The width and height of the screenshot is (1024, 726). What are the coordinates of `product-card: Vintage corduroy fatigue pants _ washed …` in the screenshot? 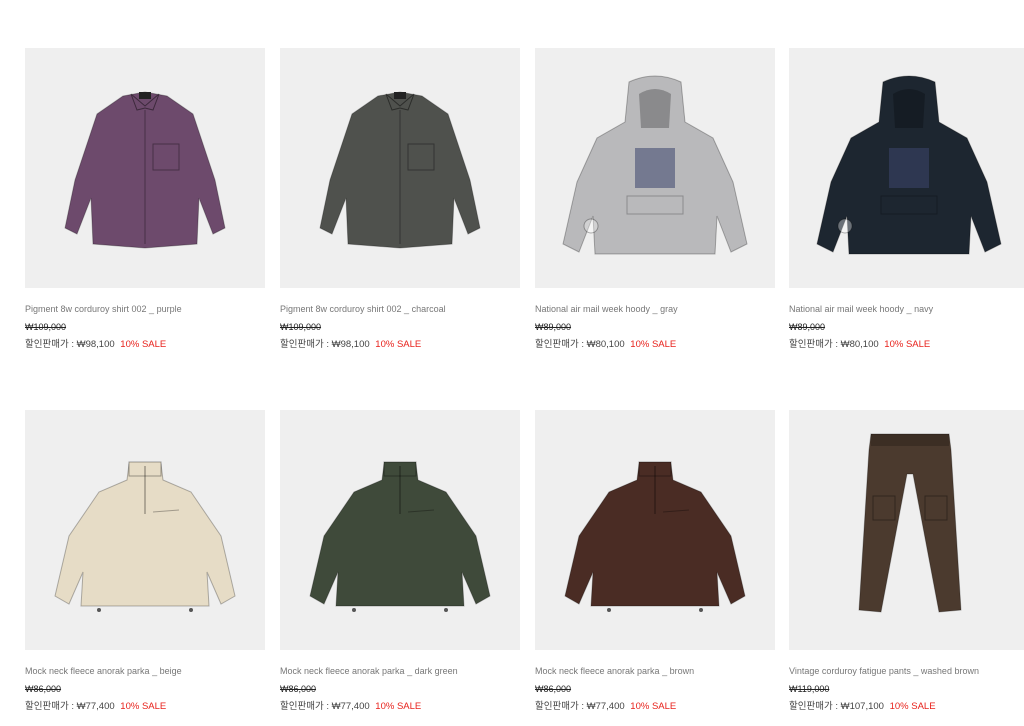 It's located at (906, 561).